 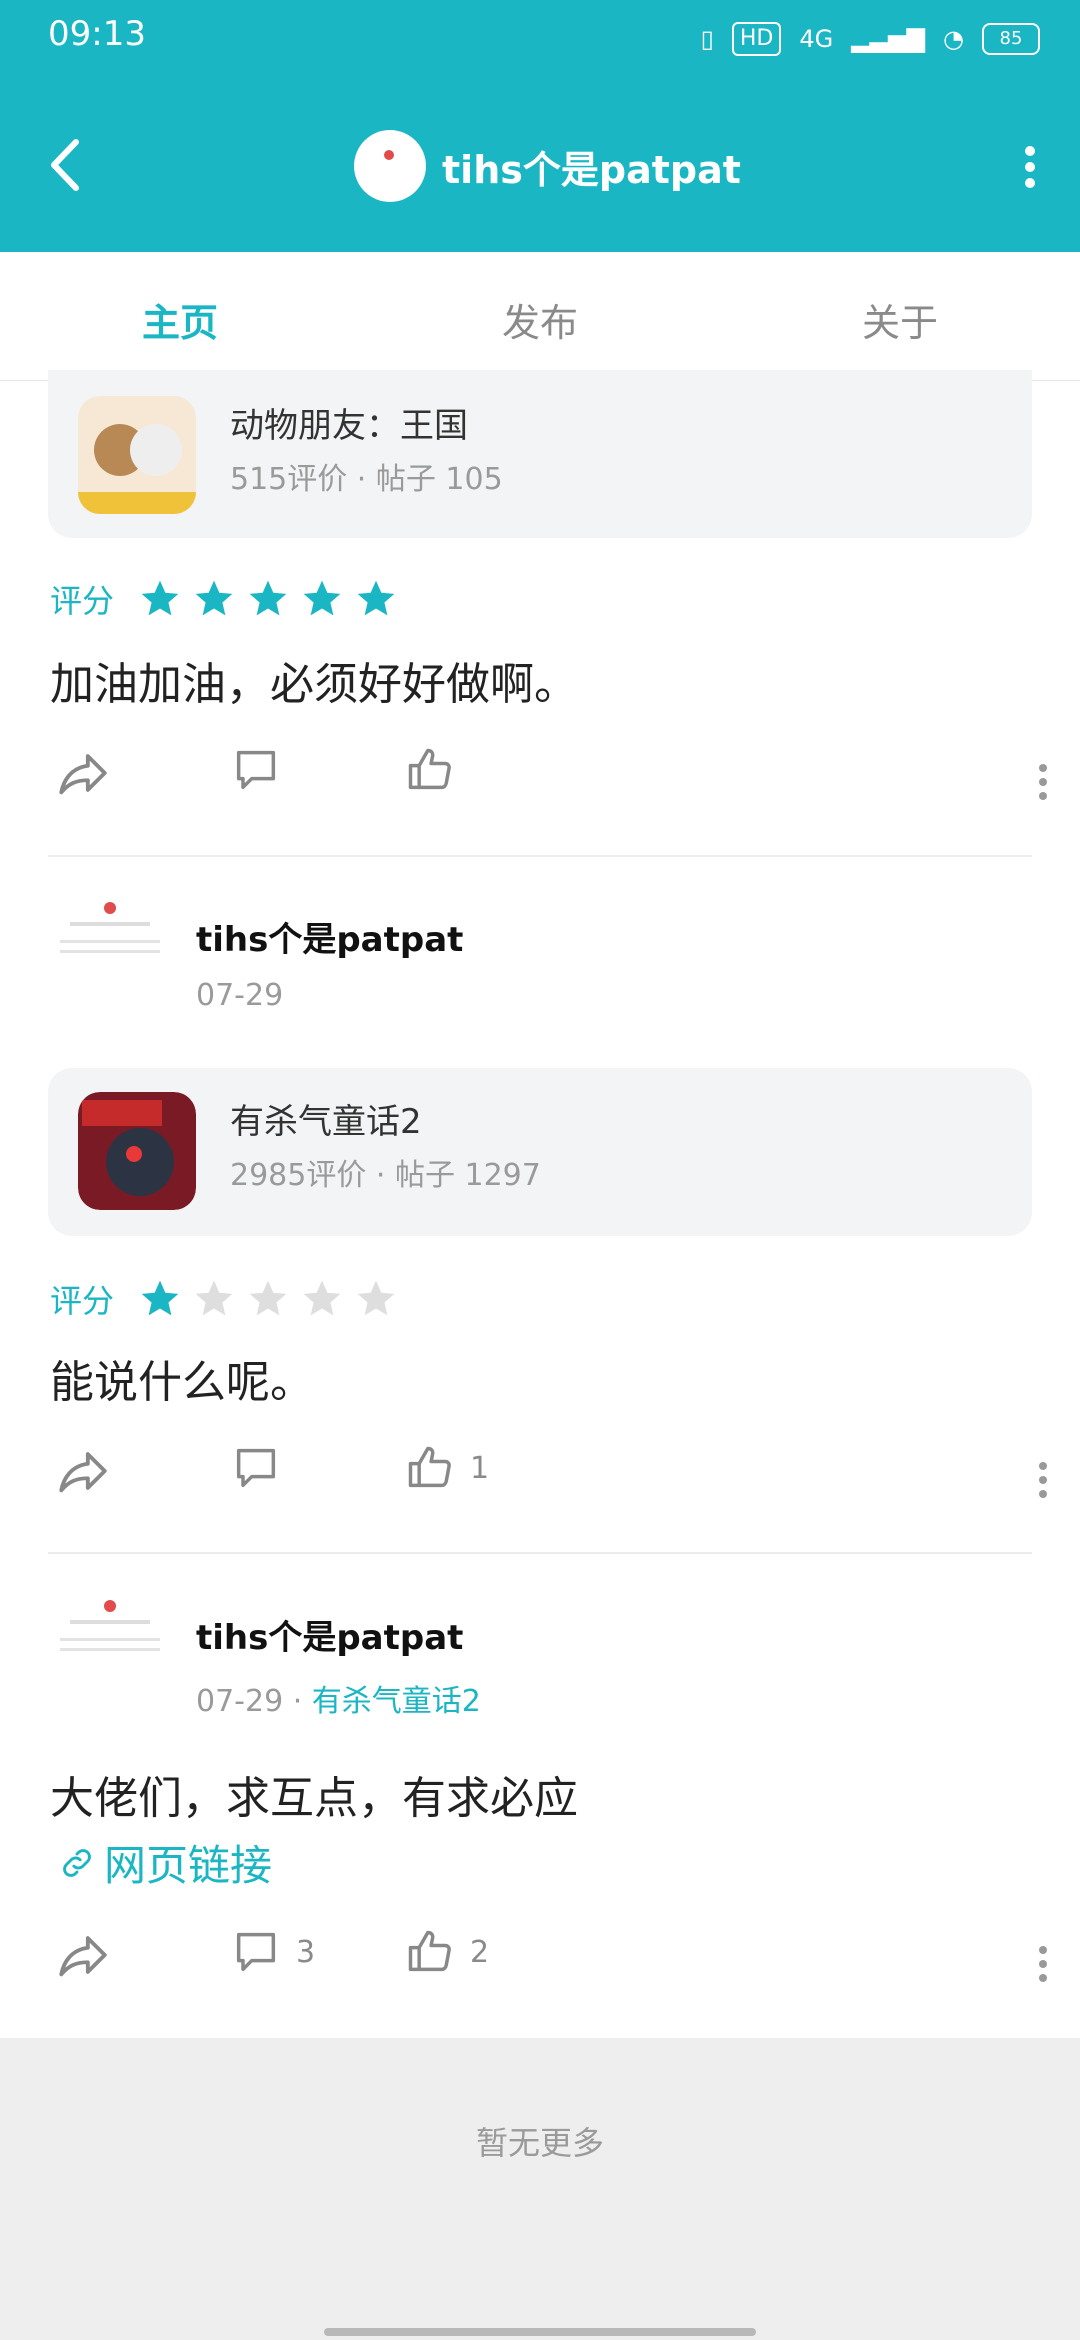 I want to click on profile-title: tihs个是patpat, so click(x=547, y=166).